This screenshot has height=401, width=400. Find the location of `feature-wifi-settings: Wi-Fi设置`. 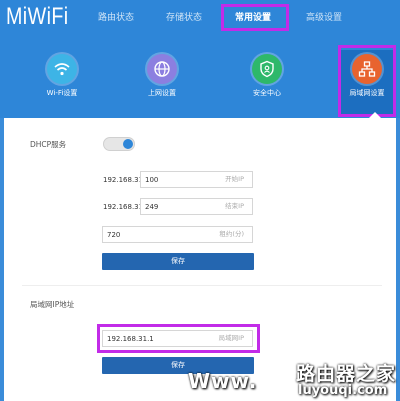

feature-wifi-settings: Wi-Fi设置 is located at coordinates (62, 82).